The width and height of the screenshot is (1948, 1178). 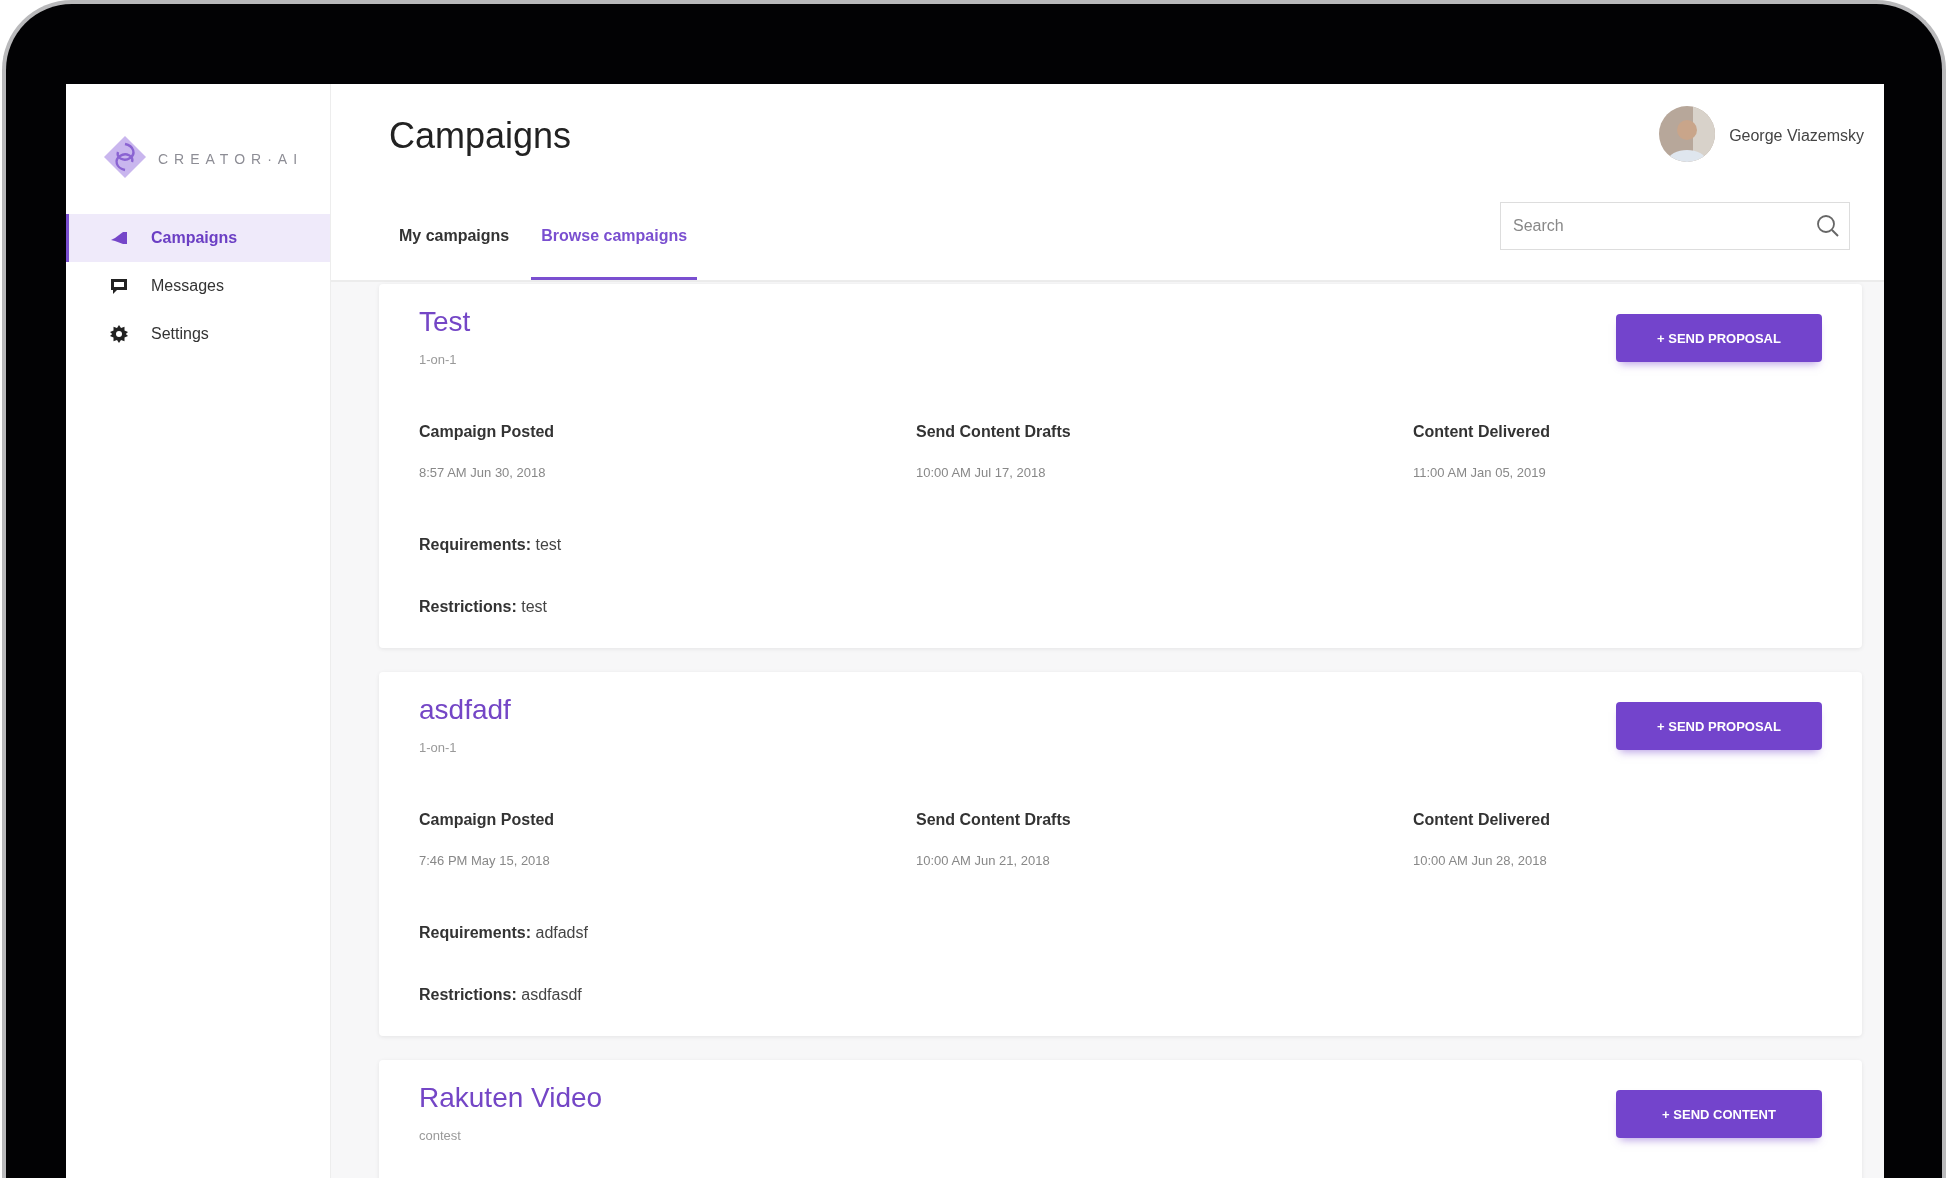 I want to click on campaign-type: contest, so click(x=440, y=1135).